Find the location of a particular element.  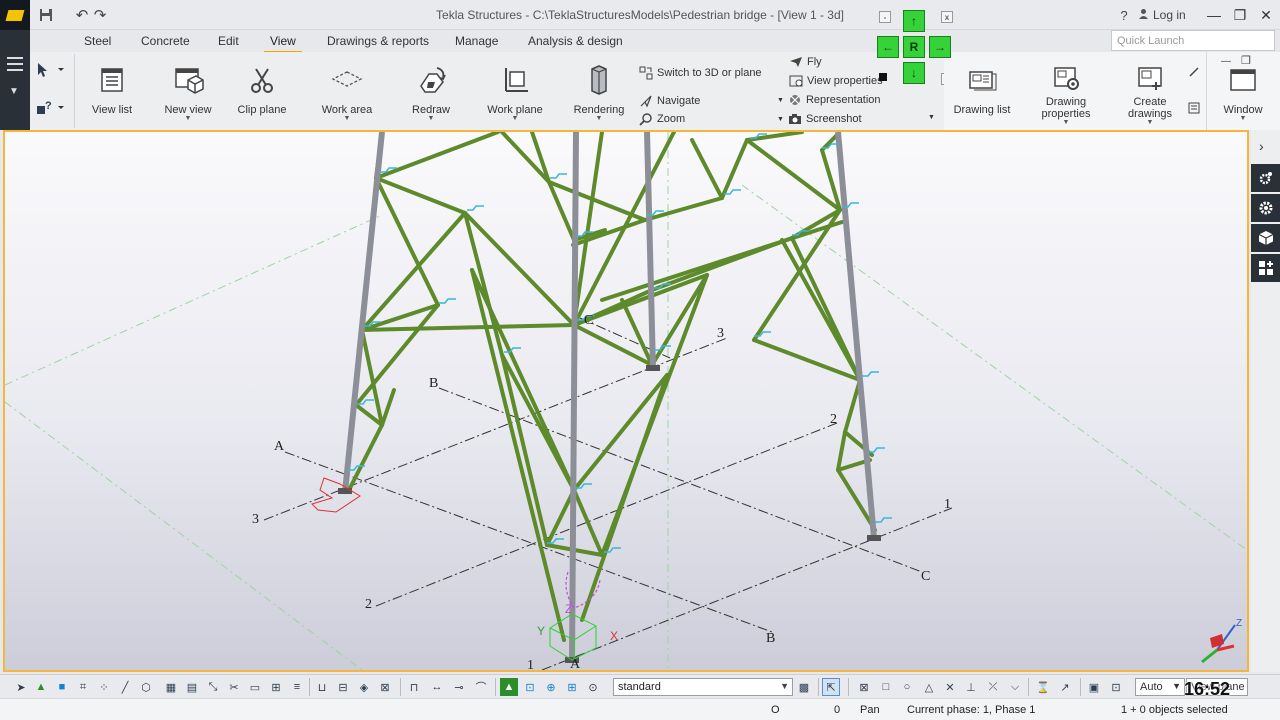

minimize-button: — is located at coordinates (1214, 15).